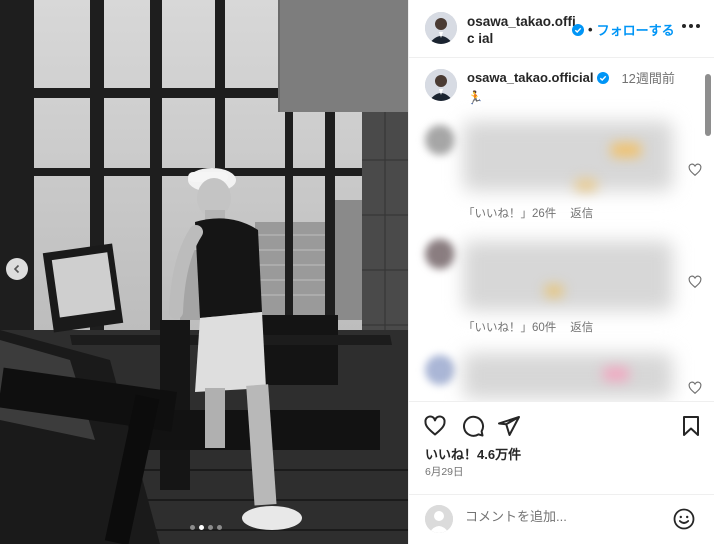 This screenshot has height=544, width=714. What do you see at coordinates (444, 471) in the screenshot?
I see `post-date: 6月29日` at bounding box center [444, 471].